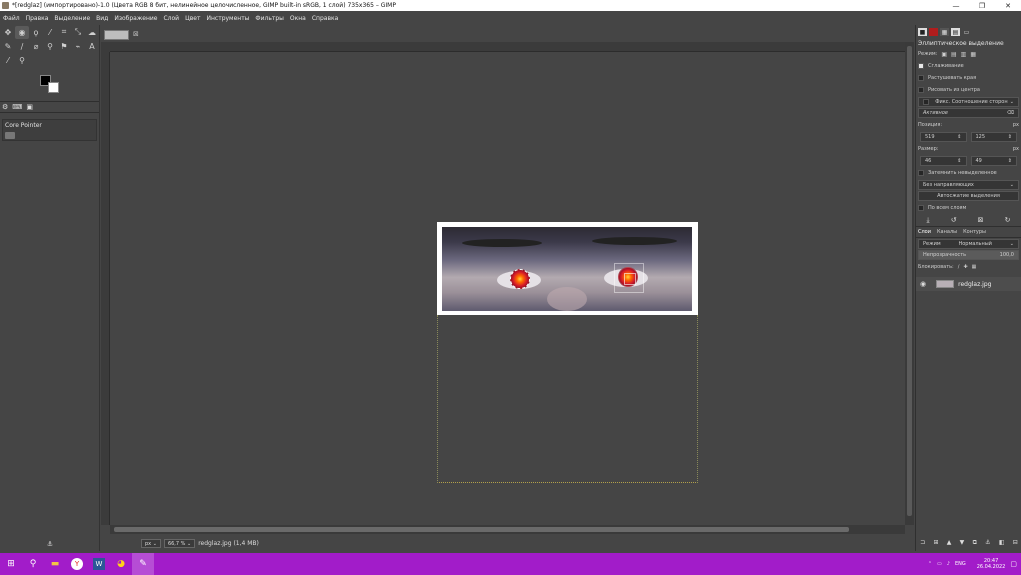 The width and height of the screenshot is (1021, 575). What do you see at coordinates (5, 107) in the screenshot?
I see `tool-options-icon: ⚙` at bounding box center [5, 107].